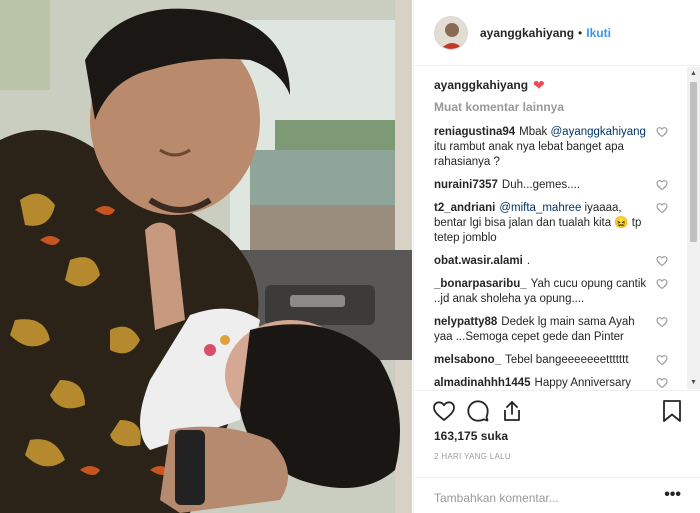 Image resolution: width=700 pixels, height=513 pixels. What do you see at coordinates (482, 383) in the screenshot?
I see `comment-username: almadinahhh1445` at bounding box center [482, 383].